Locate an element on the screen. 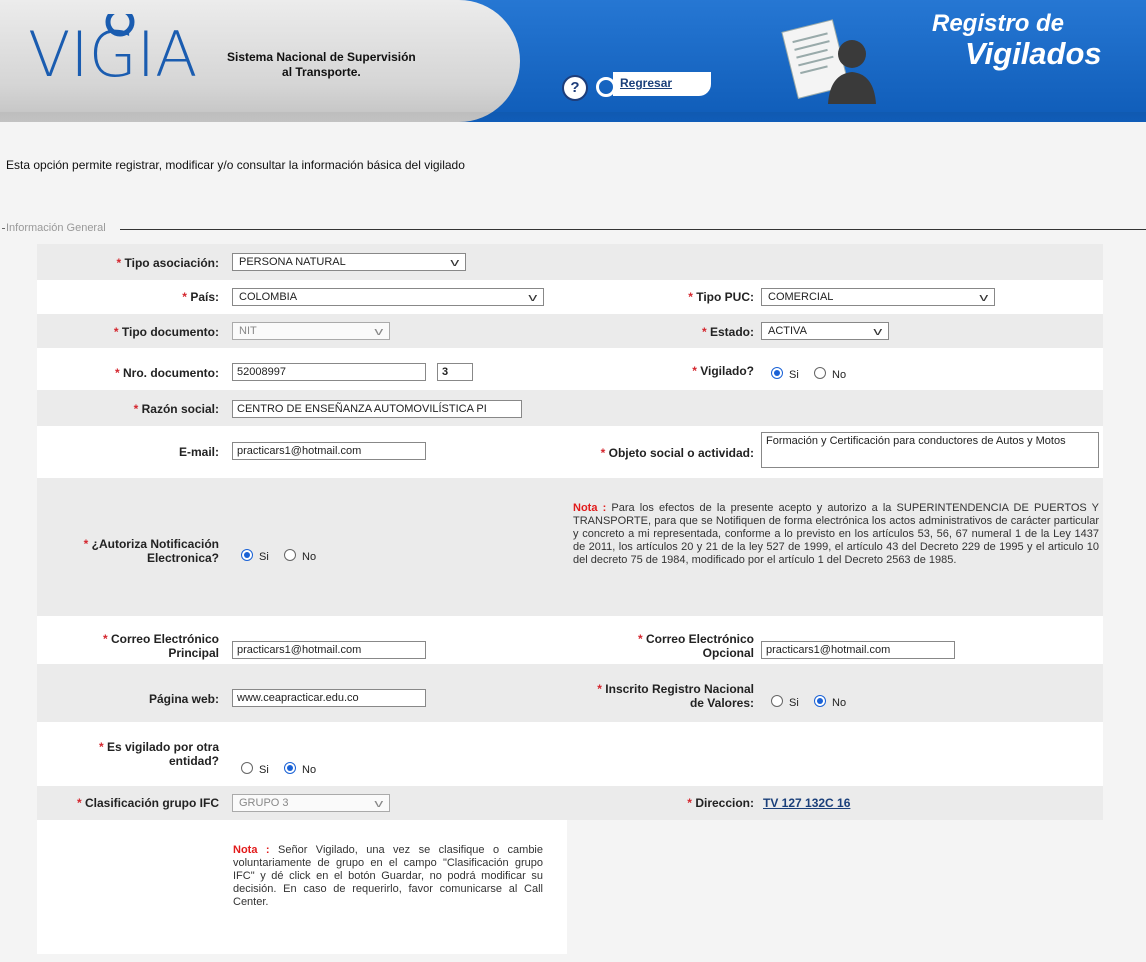 Image resolution: width=1146 pixels, height=962 pixels. vigia-logo-icon: VIGIA is located at coordinates (112, 49).